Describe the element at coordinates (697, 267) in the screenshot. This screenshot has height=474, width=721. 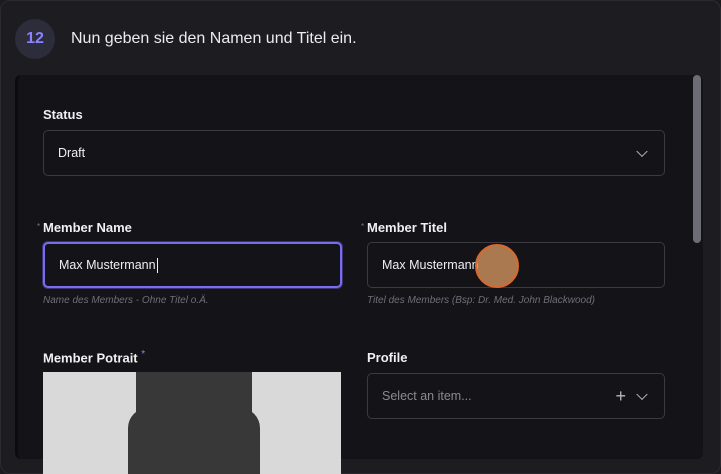
I see `scrollbar` at that location.